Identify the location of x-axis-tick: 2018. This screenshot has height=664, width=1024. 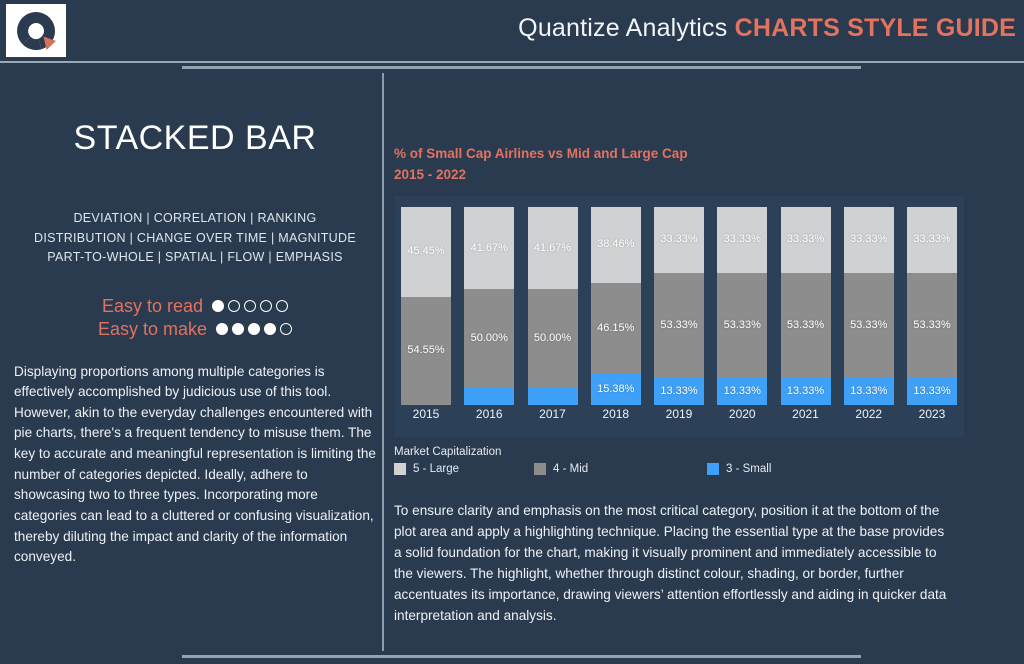
(616, 413).